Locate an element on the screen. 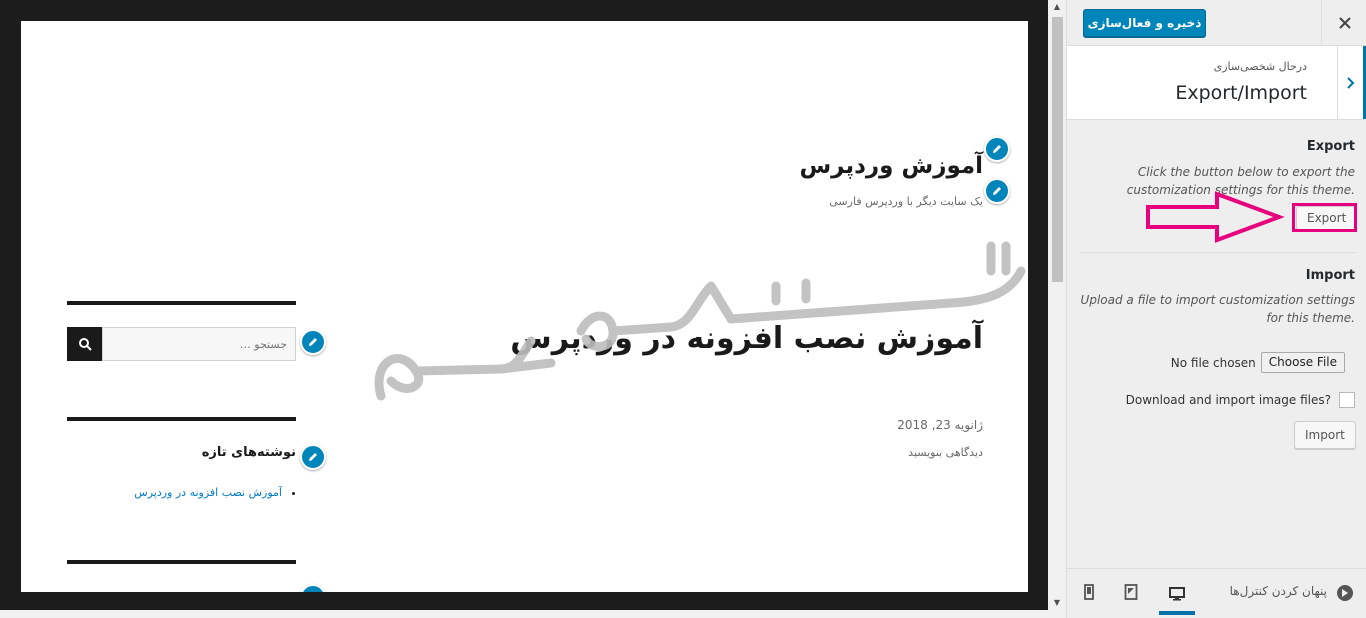 This screenshot has width=1366, height=618. annotation-arrow is located at coordinates (1215, 217).